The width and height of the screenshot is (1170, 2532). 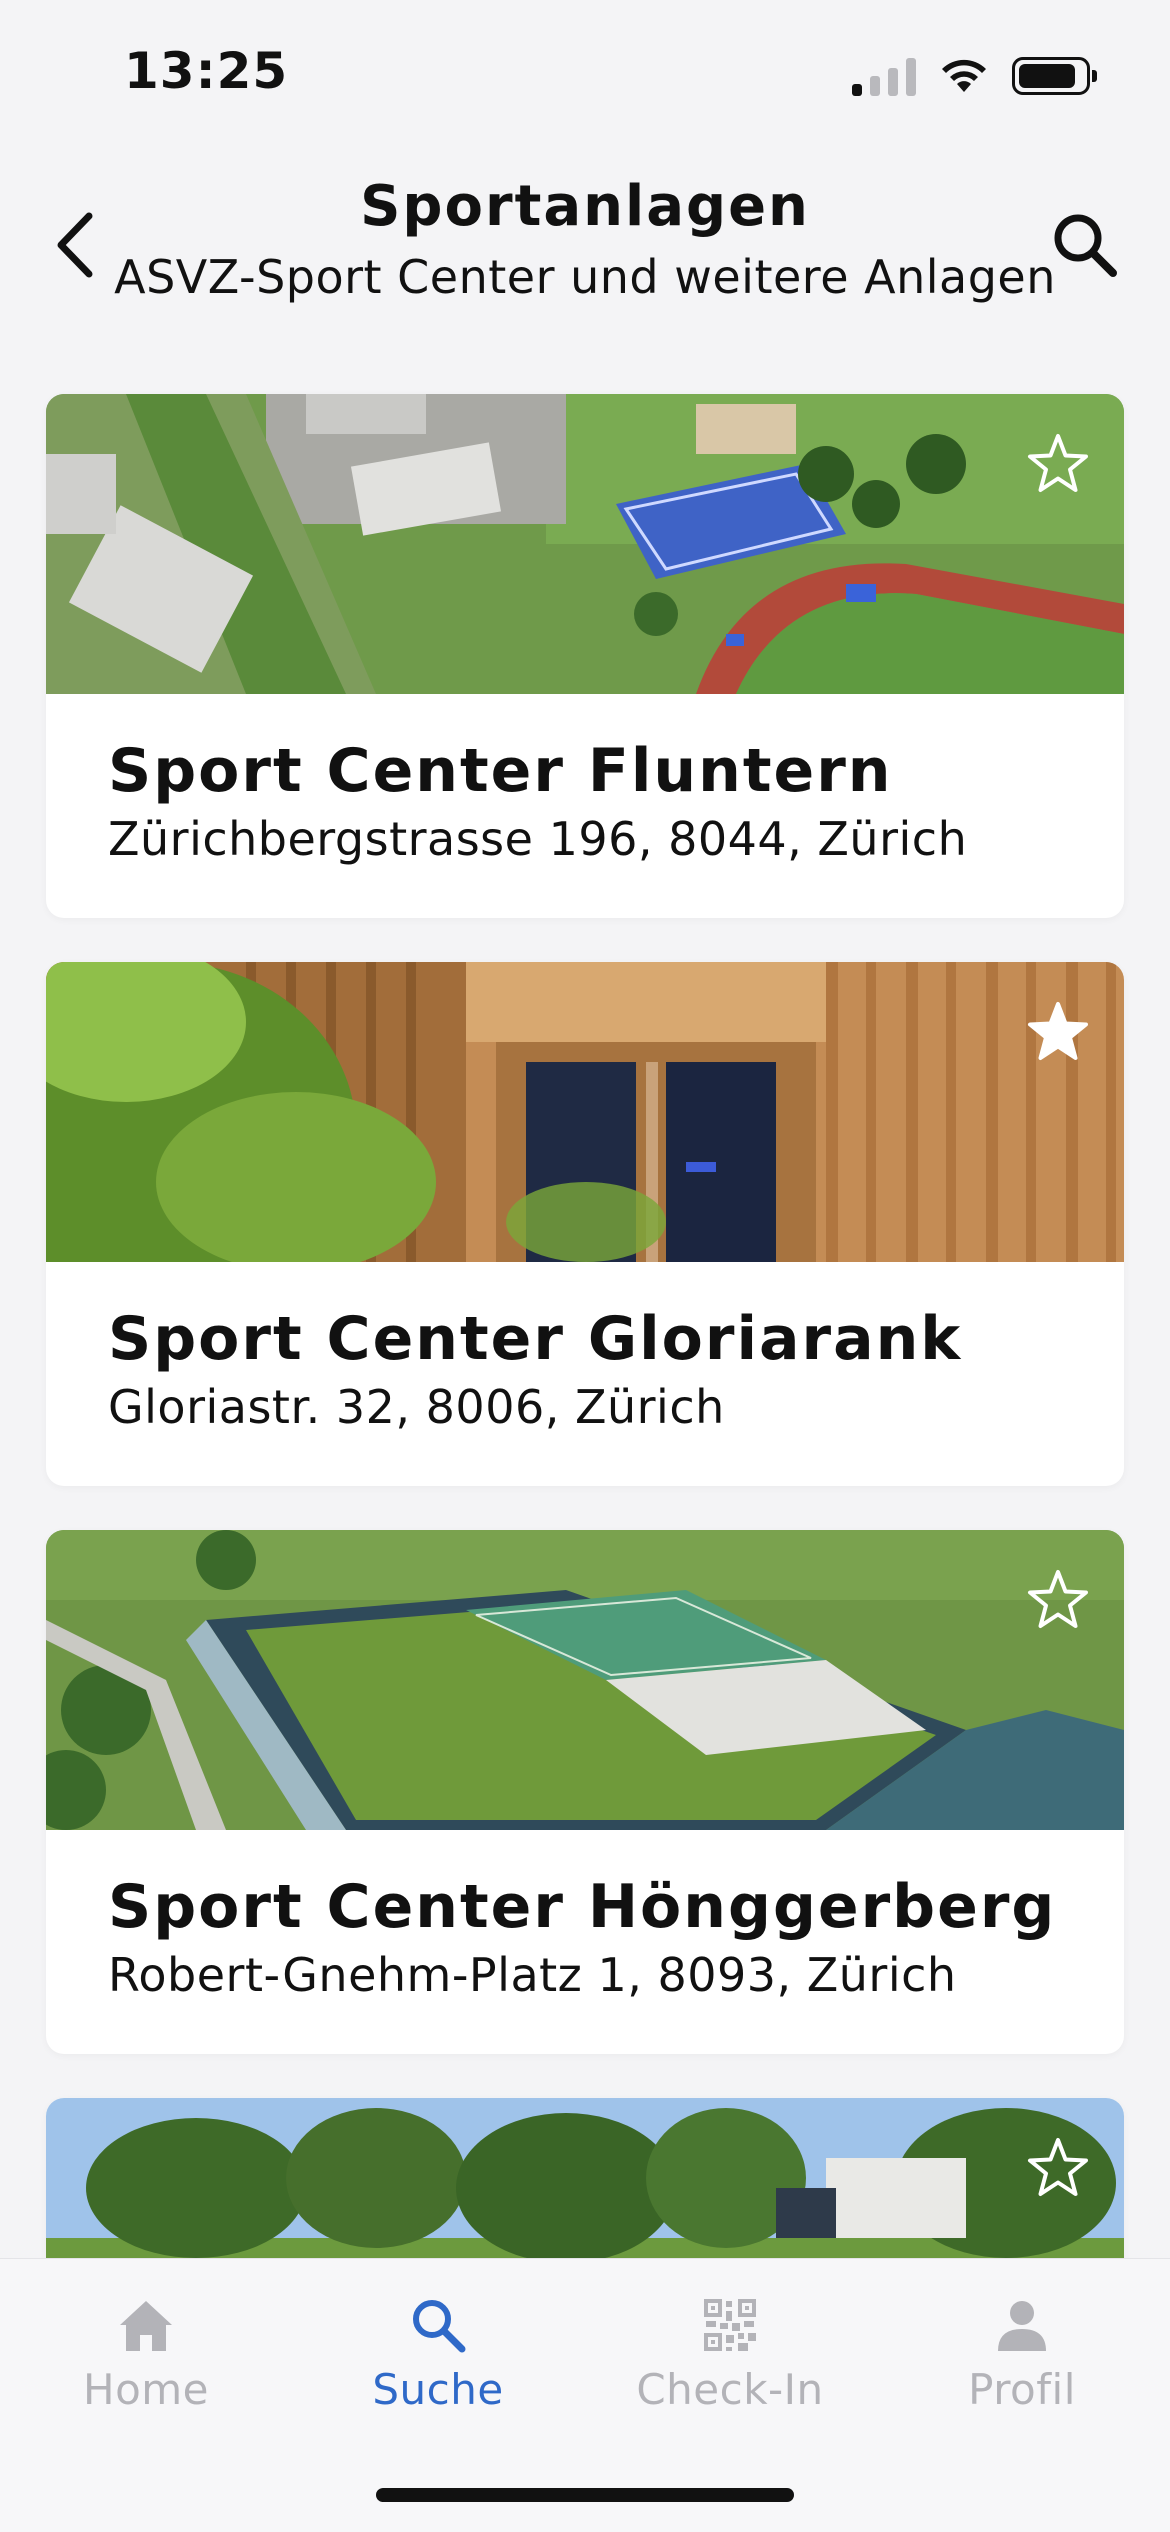 I want to click on tab-home: Home, so click(x=146, y=2353).